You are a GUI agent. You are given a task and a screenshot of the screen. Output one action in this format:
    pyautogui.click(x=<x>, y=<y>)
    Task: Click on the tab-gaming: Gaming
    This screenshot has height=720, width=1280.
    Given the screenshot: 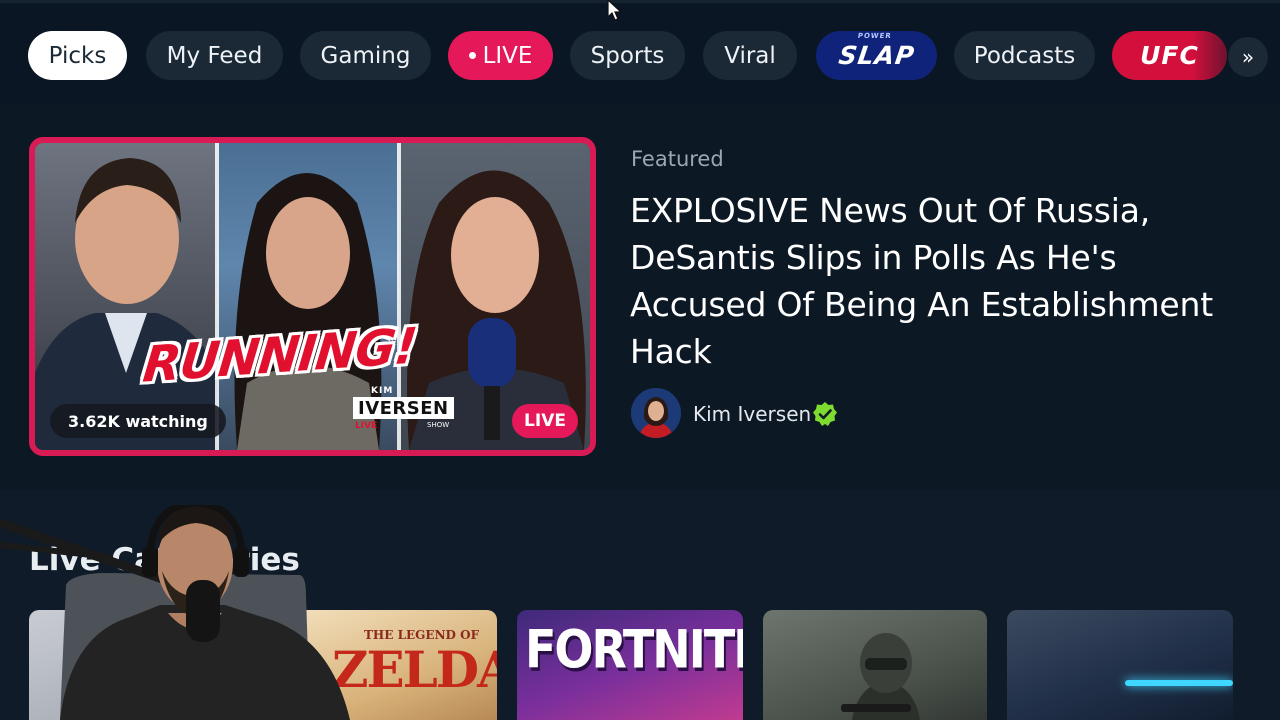 What is the action you would take?
    pyautogui.click(x=365, y=55)
    